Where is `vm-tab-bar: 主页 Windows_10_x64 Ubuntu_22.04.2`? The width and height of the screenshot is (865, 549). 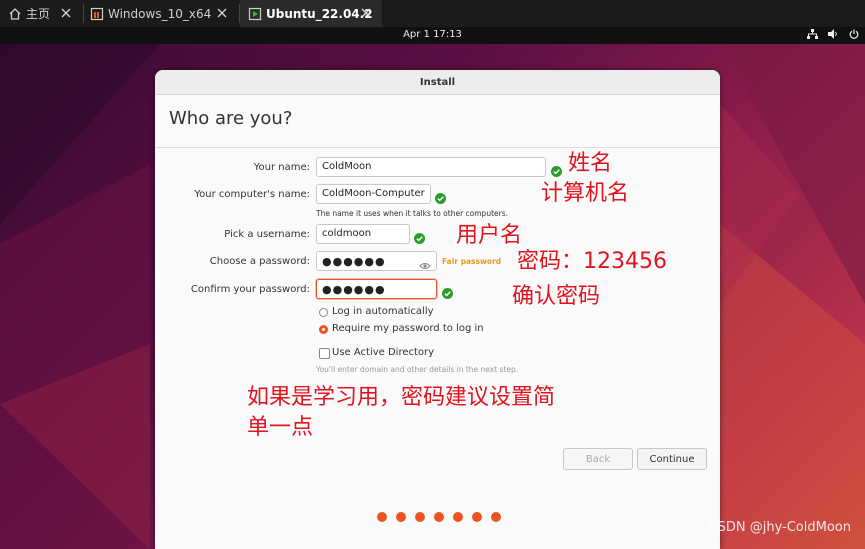 vm-tab-bar: 主页 Windows_10_x64 Ubuntu_22.04.2 is located at coordinates (432, 14).